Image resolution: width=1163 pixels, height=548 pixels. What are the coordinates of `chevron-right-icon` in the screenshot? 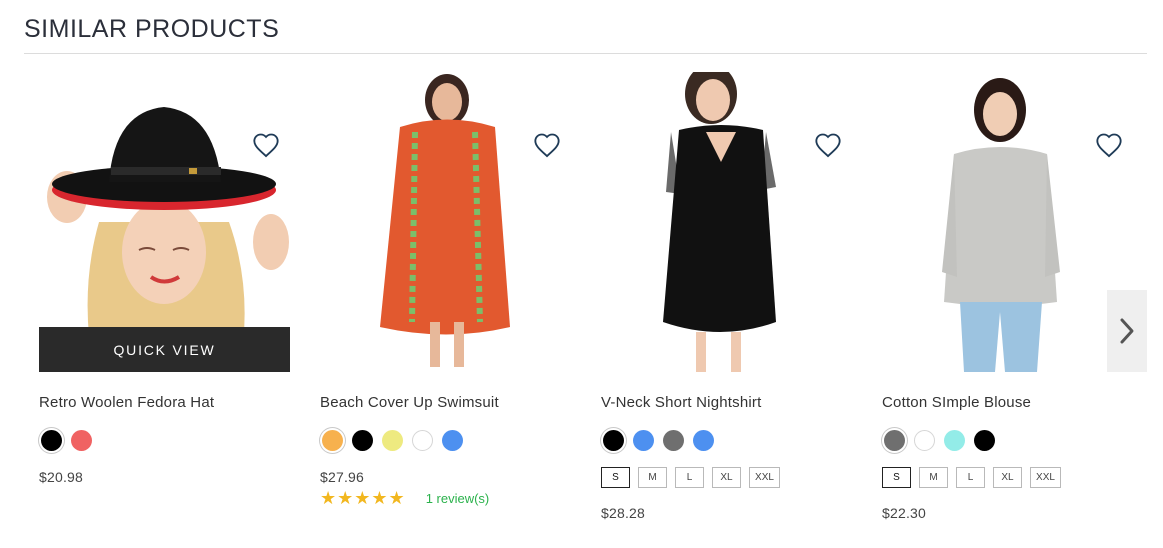 It's located at (1127, 331).